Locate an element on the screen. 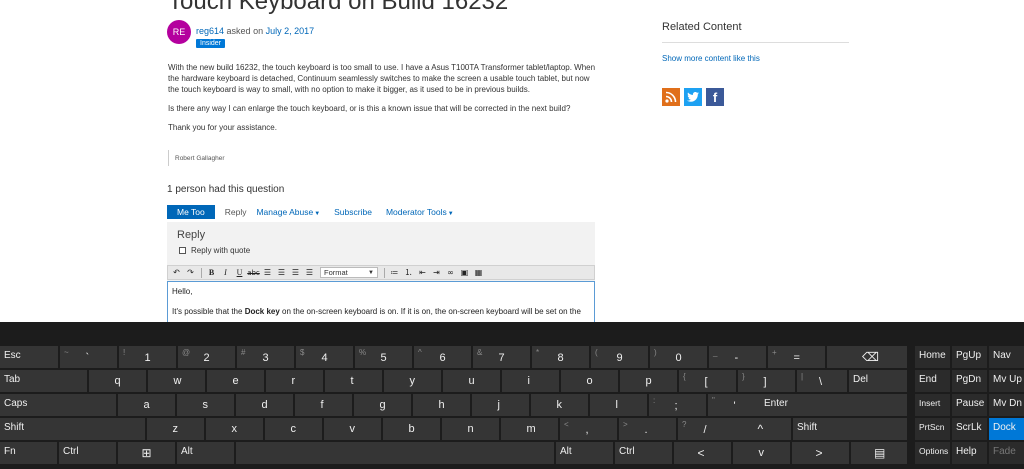  arrow-right-key: > is located at coordinates (820, 453).